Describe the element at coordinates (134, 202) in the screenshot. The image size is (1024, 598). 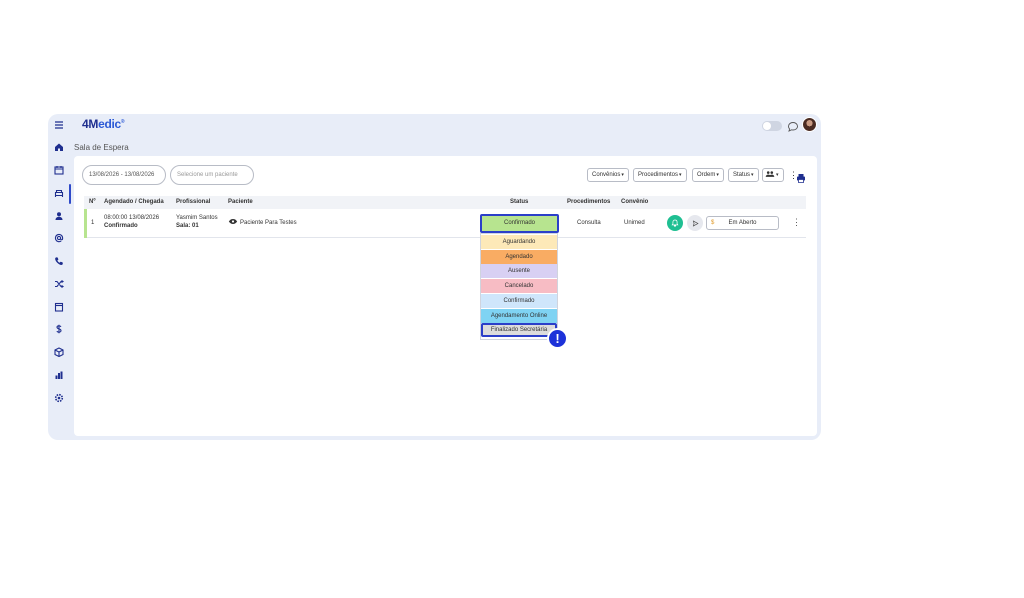
I see `header-agendado: Agendado / Chegada` at that location.